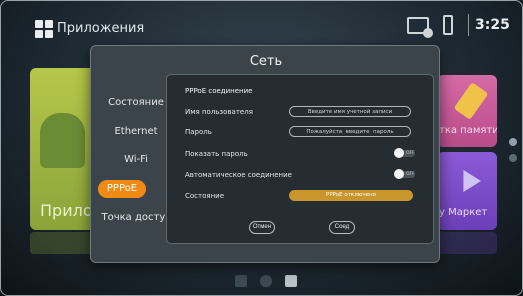 The height and width of the screenshot is (296, 523). I want to click on show-password-toggle: OFF, so click(404, 153).